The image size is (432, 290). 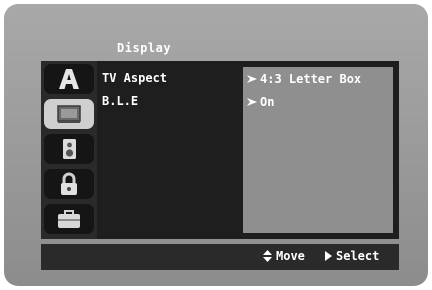 I want to click on section-title: Display, so click(x=144, y=48).